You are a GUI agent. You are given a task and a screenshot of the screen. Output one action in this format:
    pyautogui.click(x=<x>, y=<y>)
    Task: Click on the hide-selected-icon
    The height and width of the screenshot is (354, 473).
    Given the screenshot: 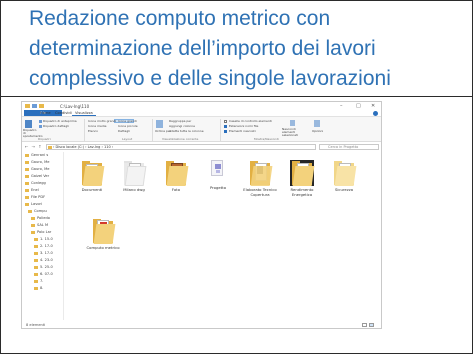 What is the action you would take?
    pyautogui.click(x=292, y=123)
    